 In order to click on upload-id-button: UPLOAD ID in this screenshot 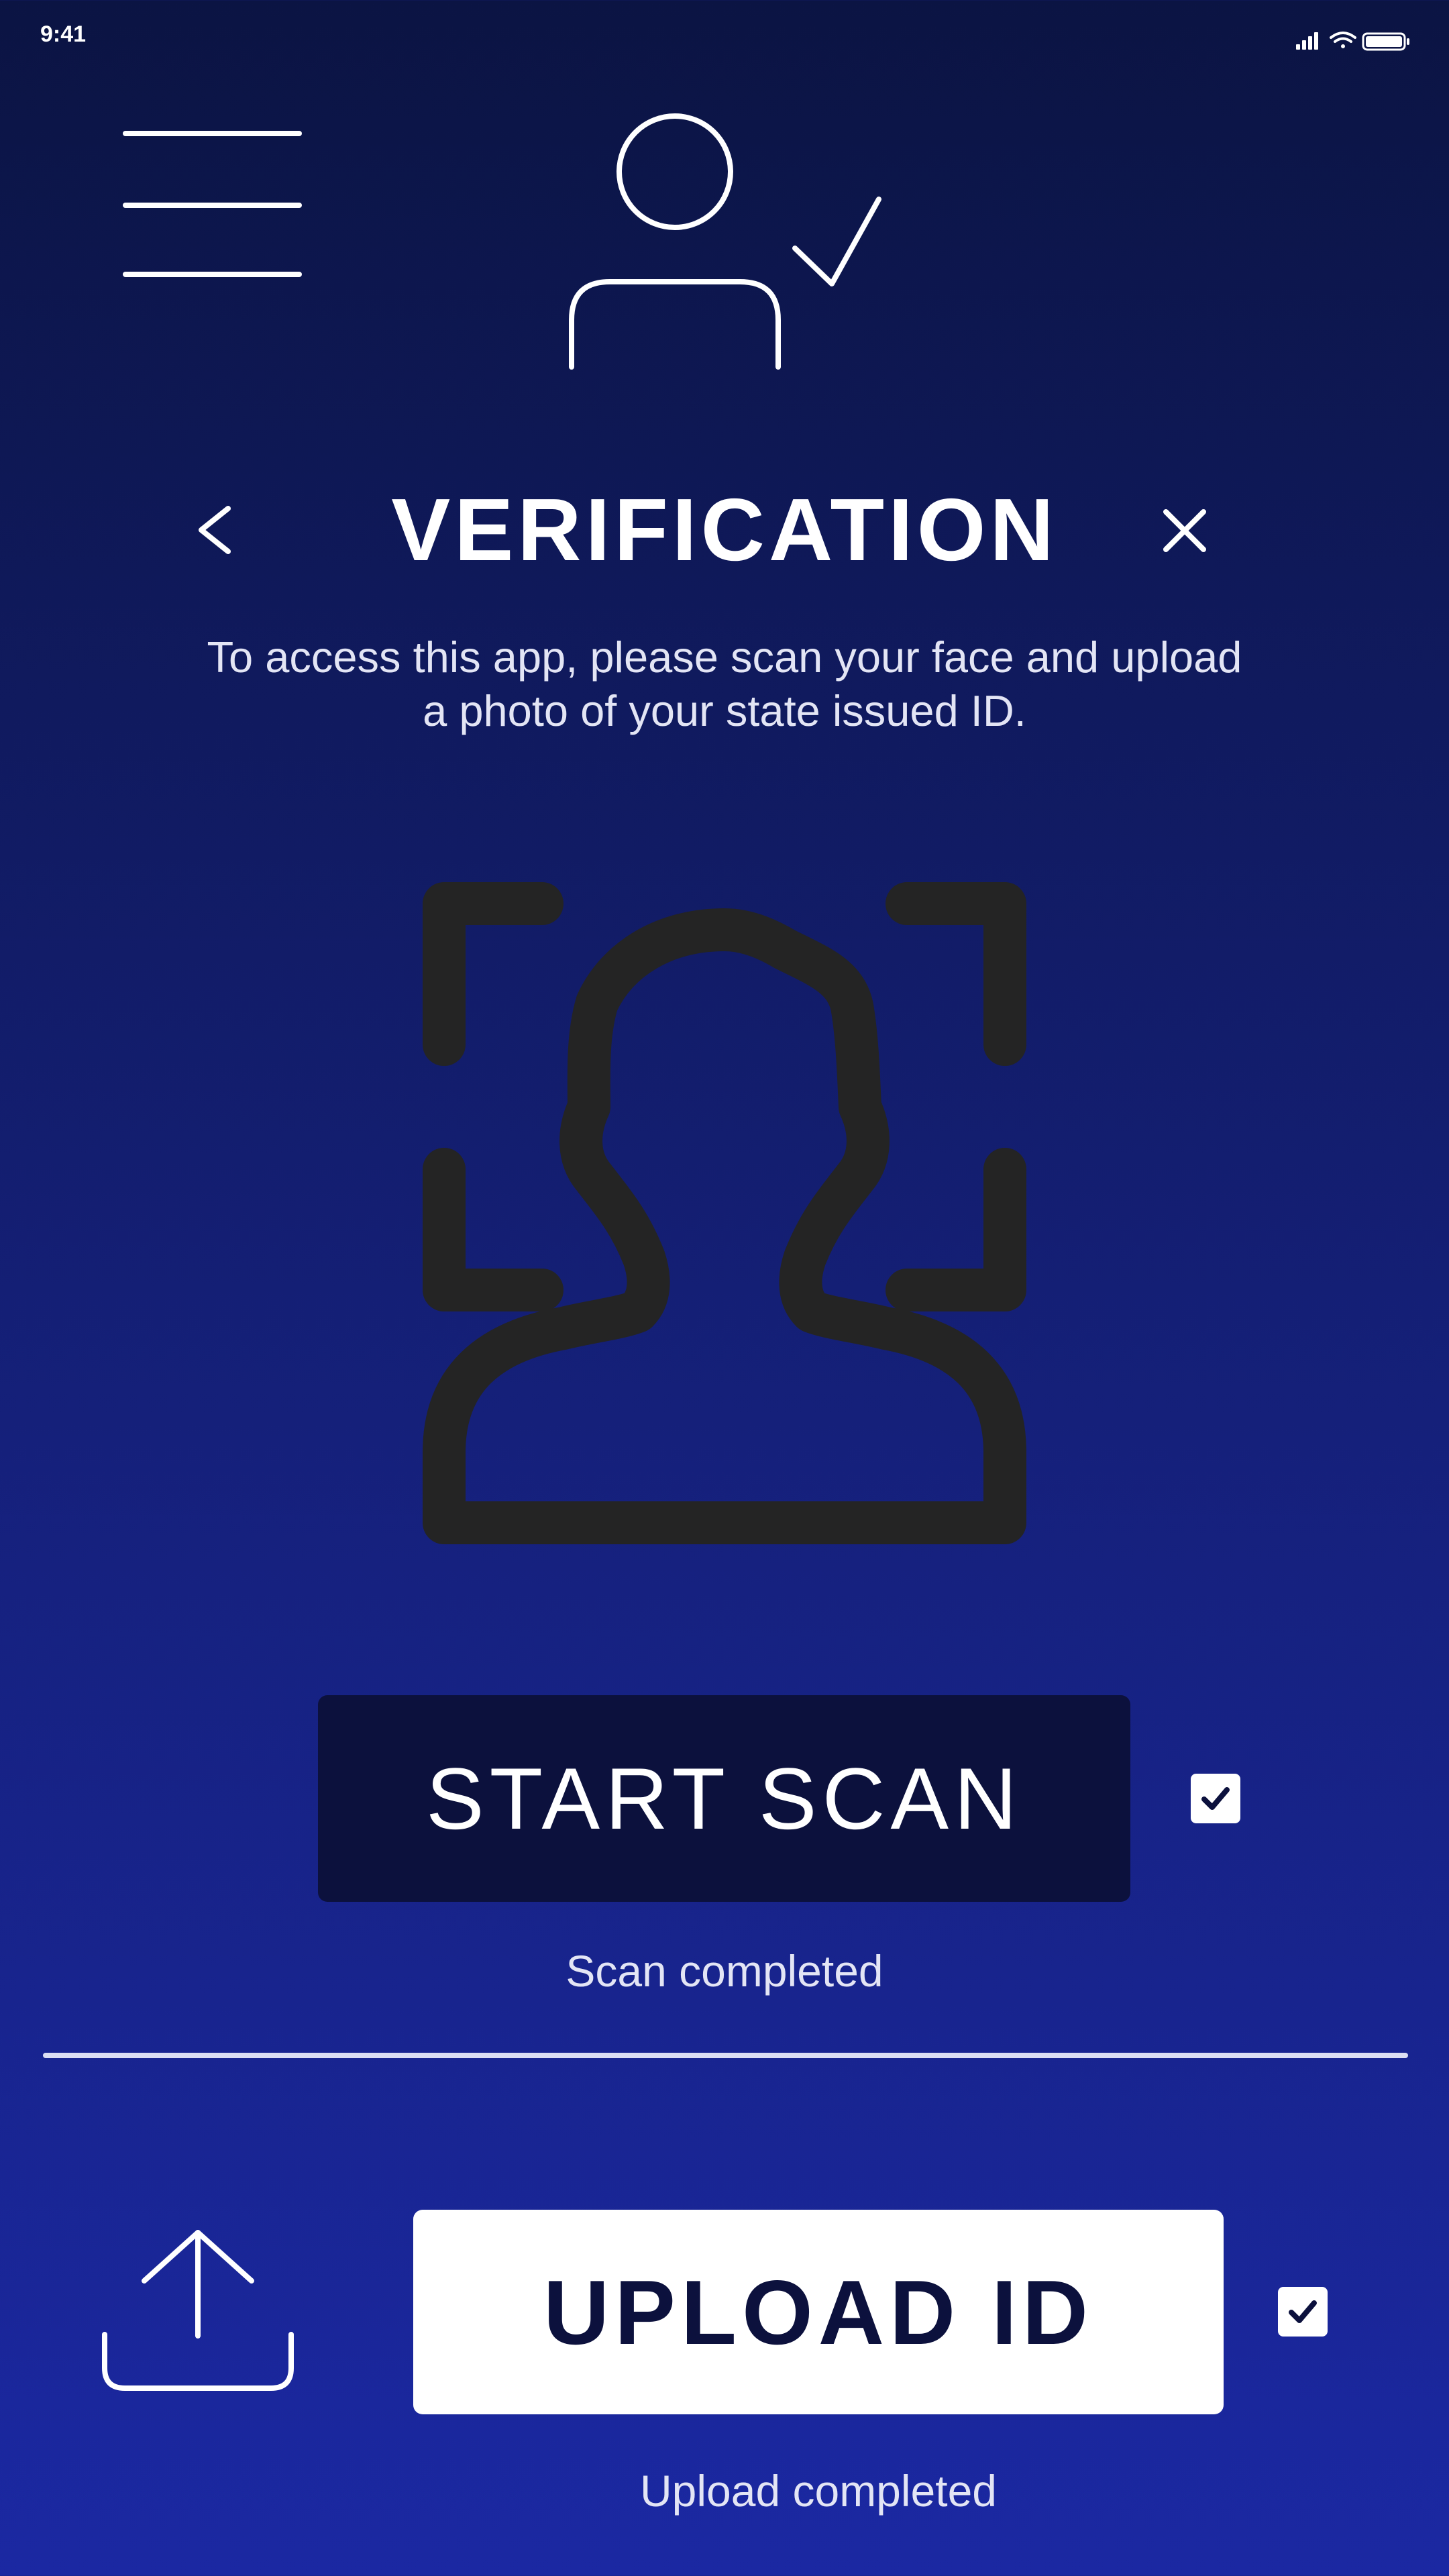, I will do `click(818, 2312)`.